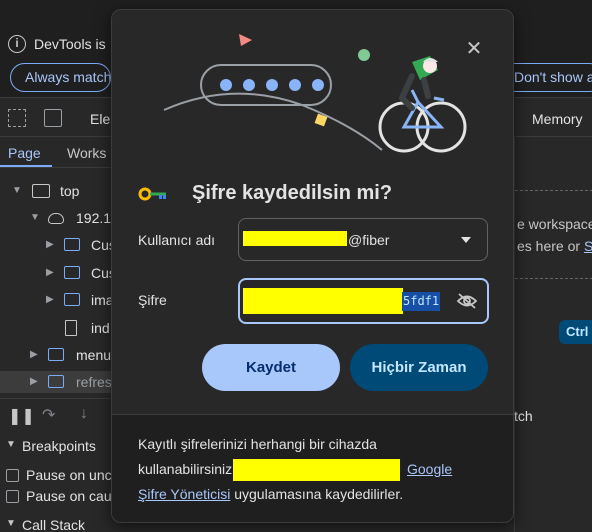 This screenshot has width=592, height=532. Describe the element at coordinates (84, 414) in the screenshot. I see `step-into-icon: ↓` at that location.